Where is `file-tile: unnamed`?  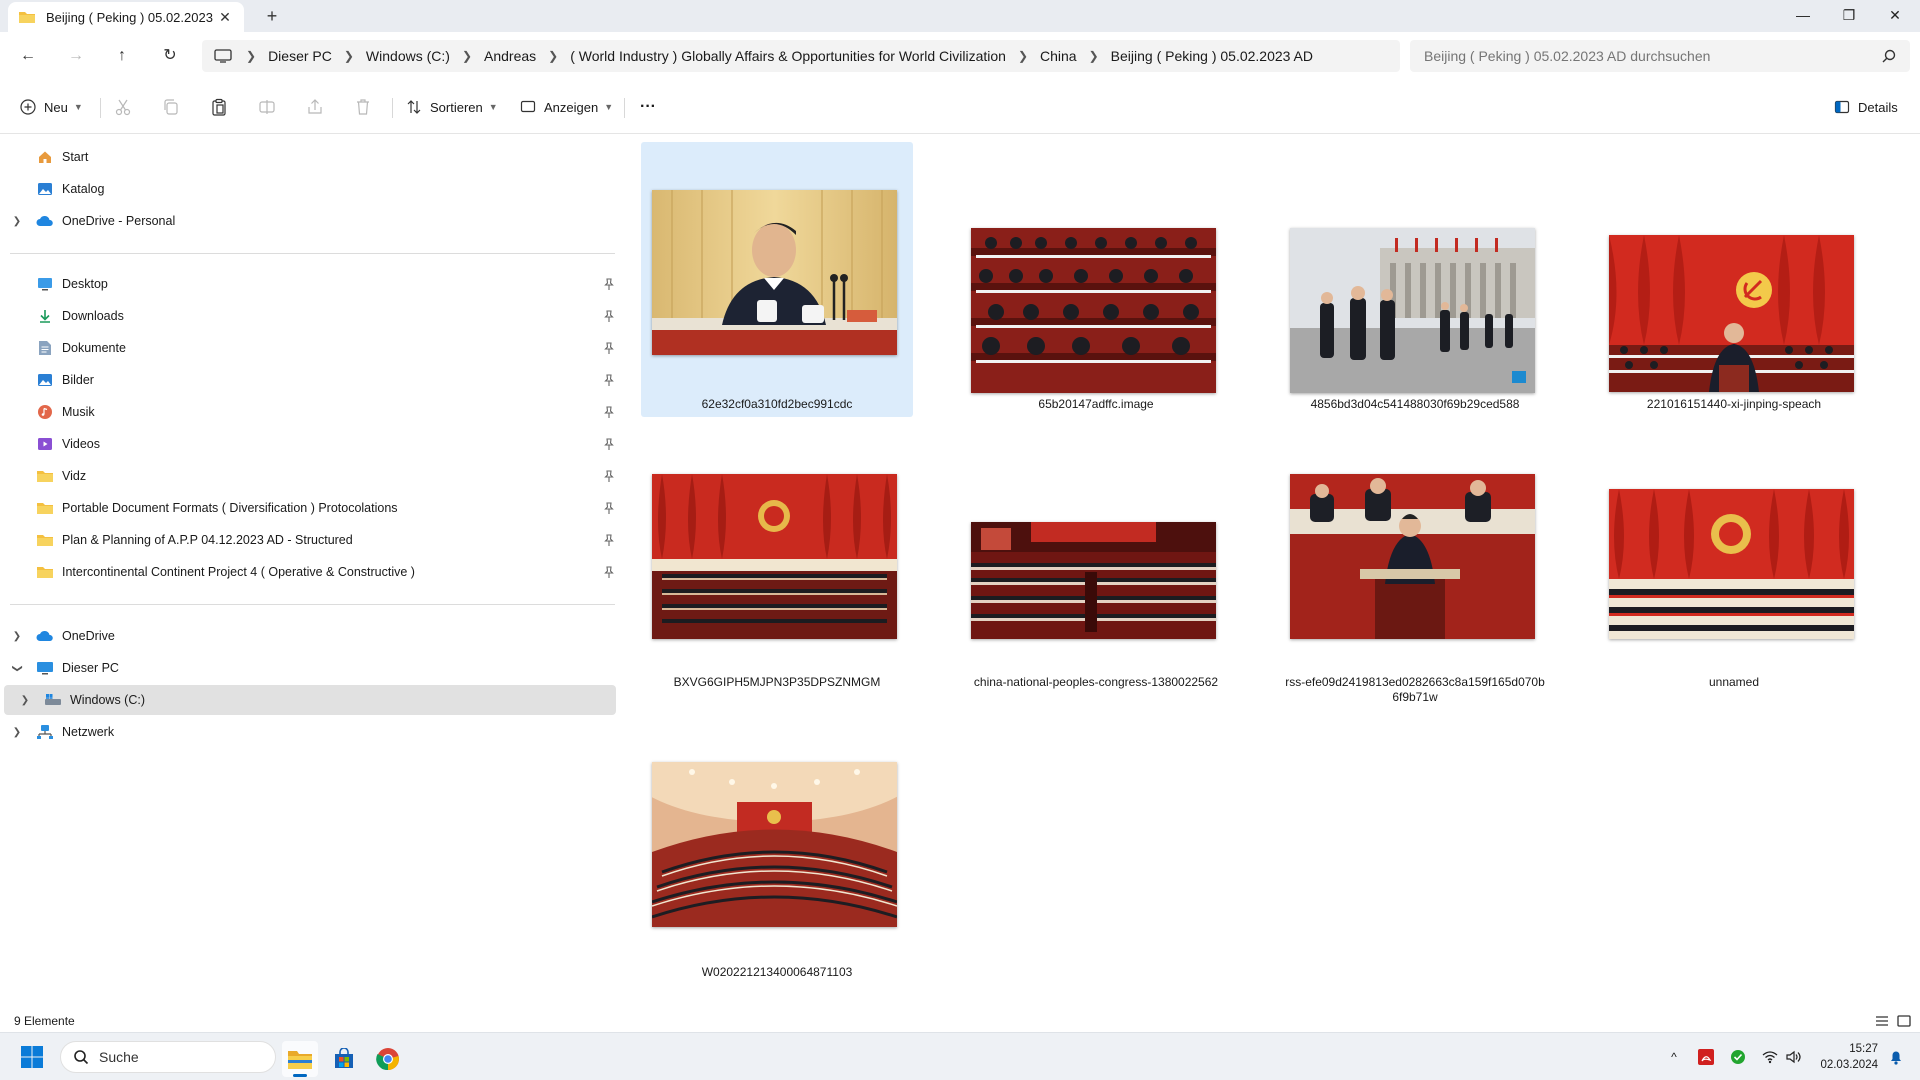
file-tile: unnamed is located at coordinates (1734, 565).